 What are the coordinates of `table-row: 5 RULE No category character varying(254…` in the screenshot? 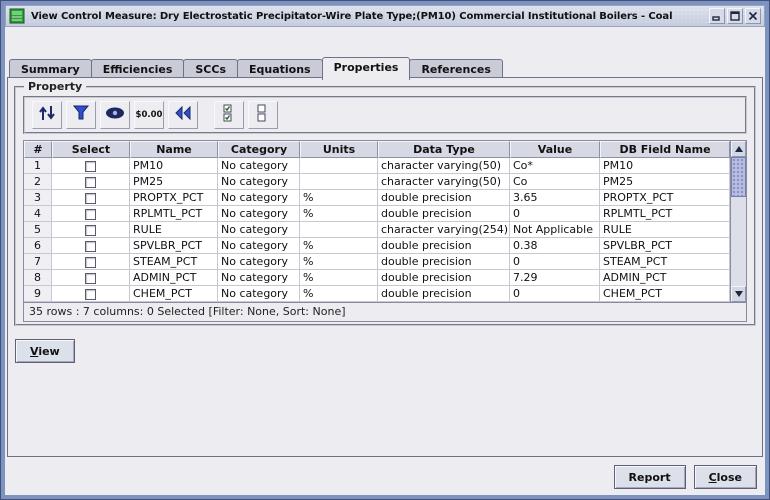 It's located at (377, 230).